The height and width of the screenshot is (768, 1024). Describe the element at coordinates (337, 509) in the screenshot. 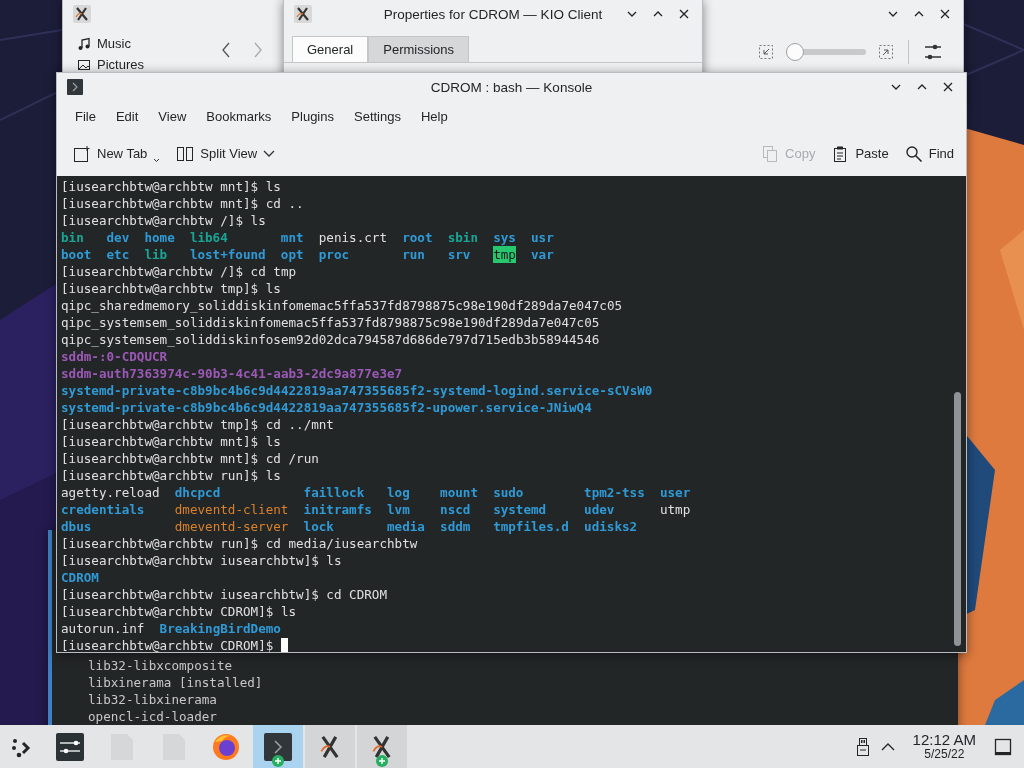

I see `file-name: initramfs` at that location.